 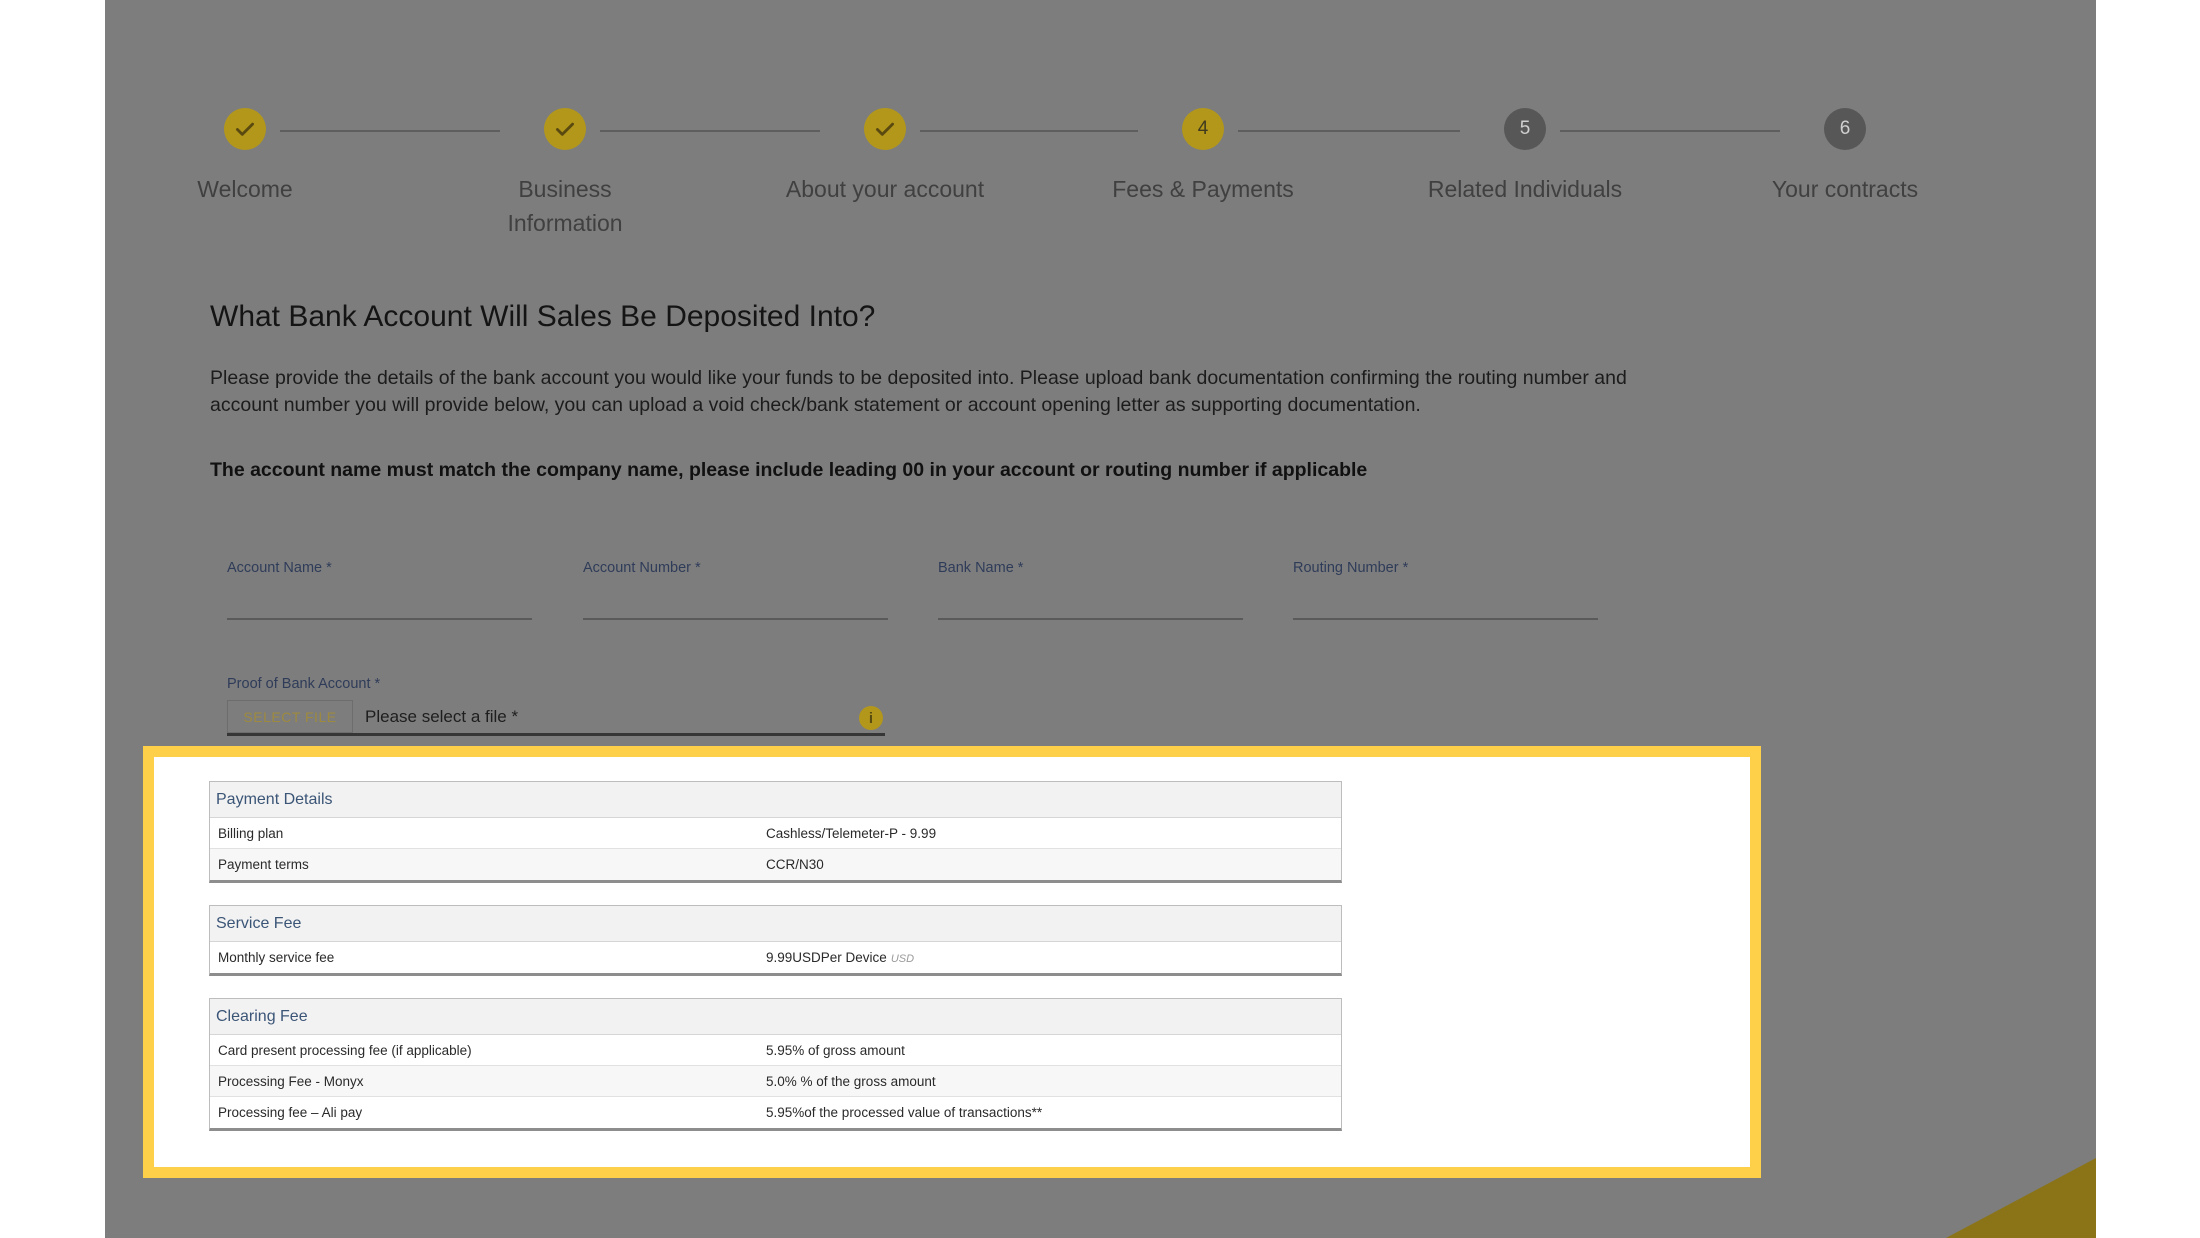 What do you see at coordinates (290, 716) in the screenshot?
I see `select-file-button: SELECT FILE` at bounding box center [290, 716].